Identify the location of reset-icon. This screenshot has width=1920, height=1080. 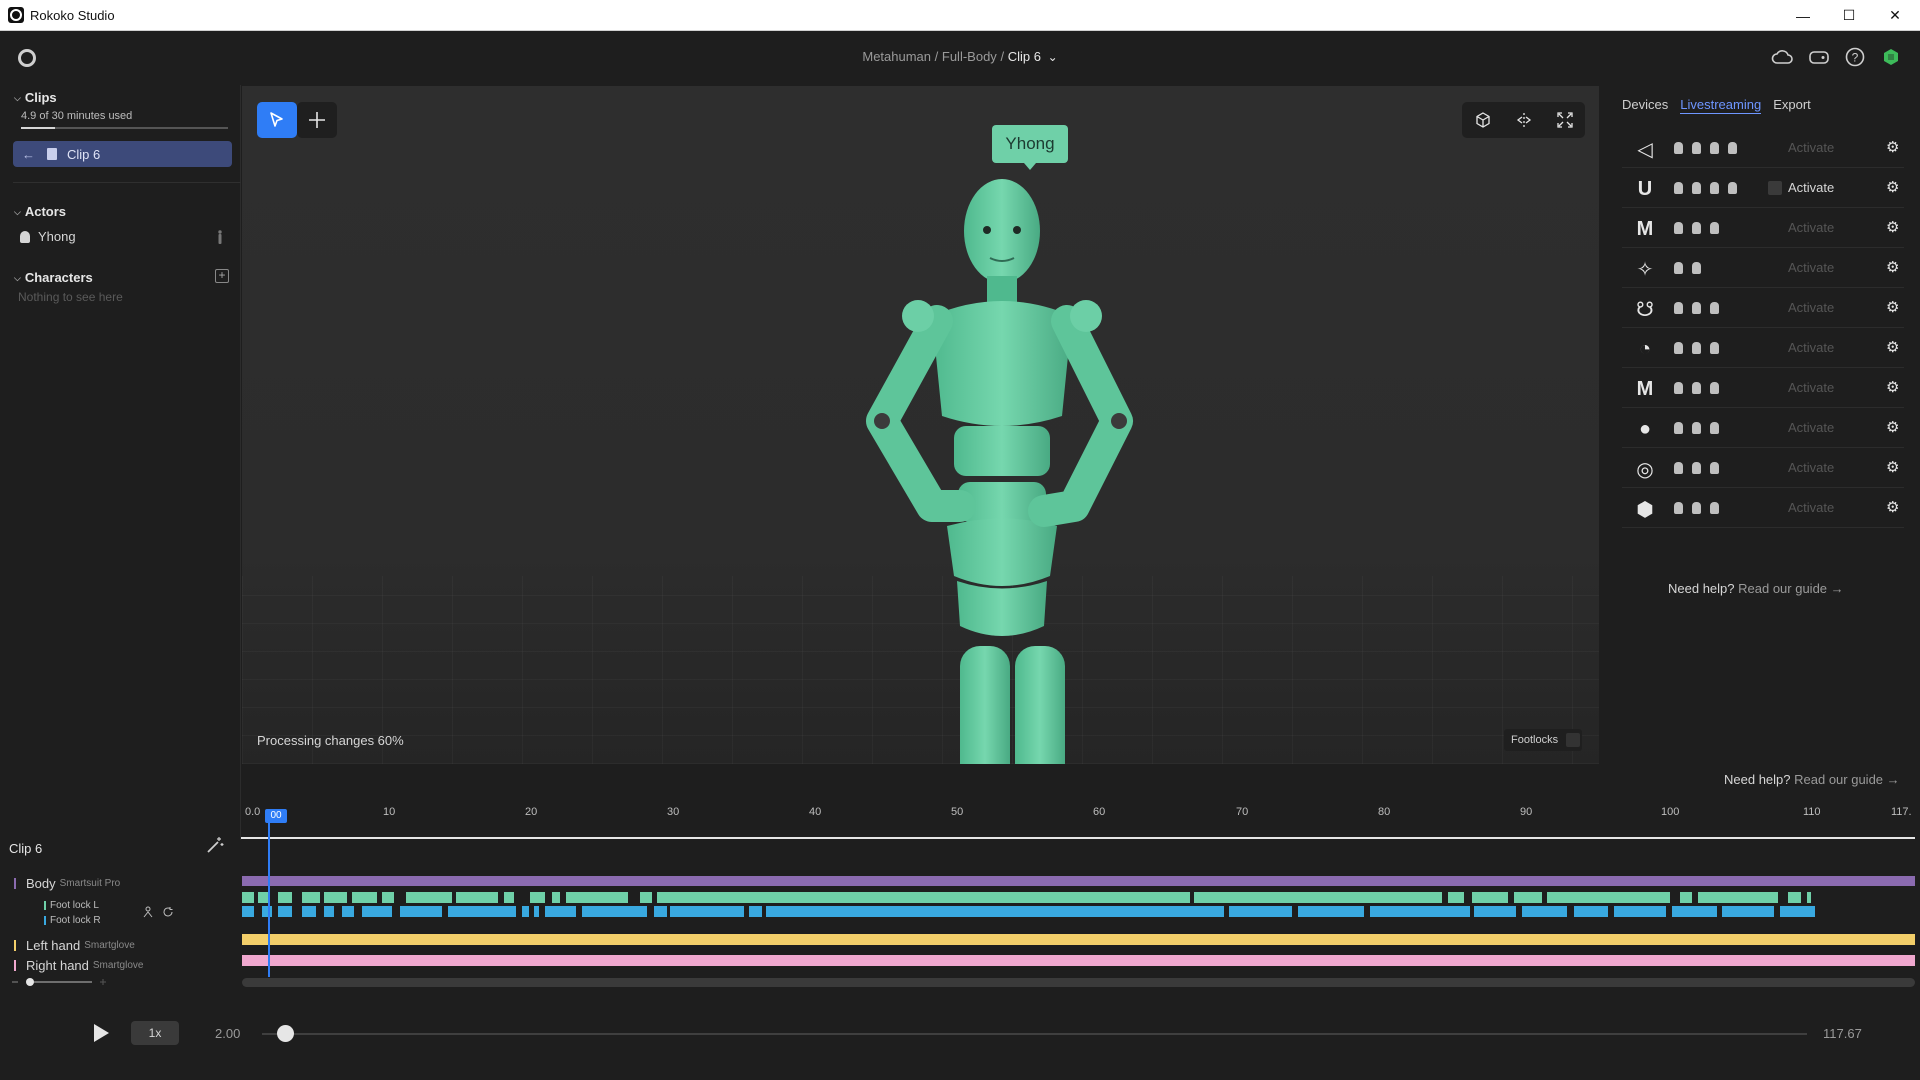
(168, 912).